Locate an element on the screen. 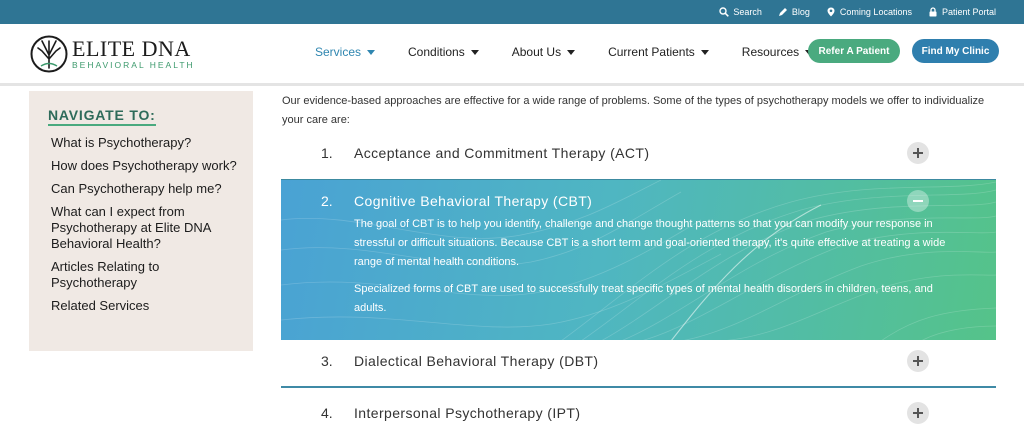 This screenshot has height=439, width=1024. sidebar-item-related: Related Services is located at coordinates (145, 306).